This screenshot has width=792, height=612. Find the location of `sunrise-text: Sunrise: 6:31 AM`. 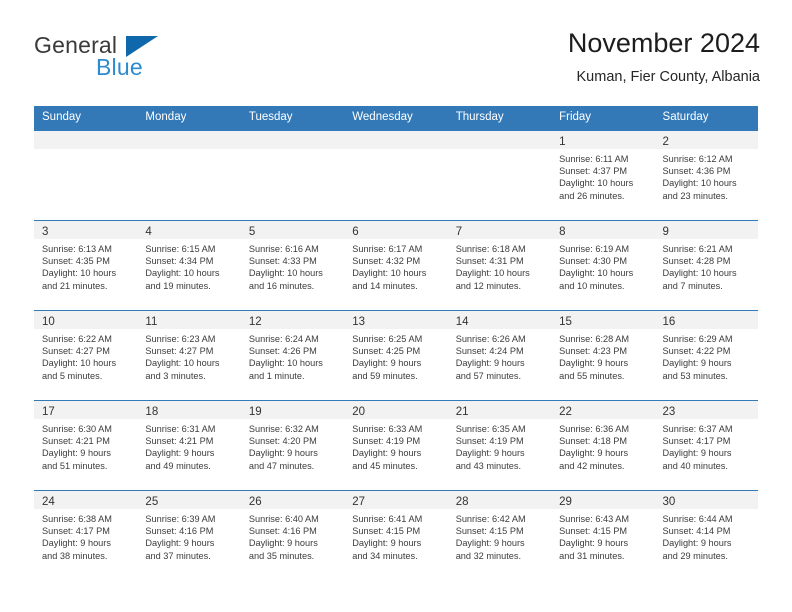

sunrise-text: Sunrise: 6:31 AM is located at coordinates (180, 429).